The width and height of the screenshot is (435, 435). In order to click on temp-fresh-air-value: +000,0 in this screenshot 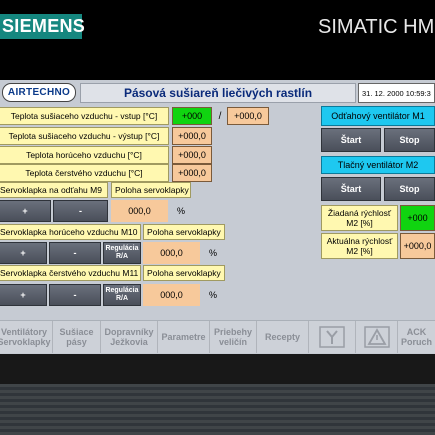, I will do `click(192, 173)`.